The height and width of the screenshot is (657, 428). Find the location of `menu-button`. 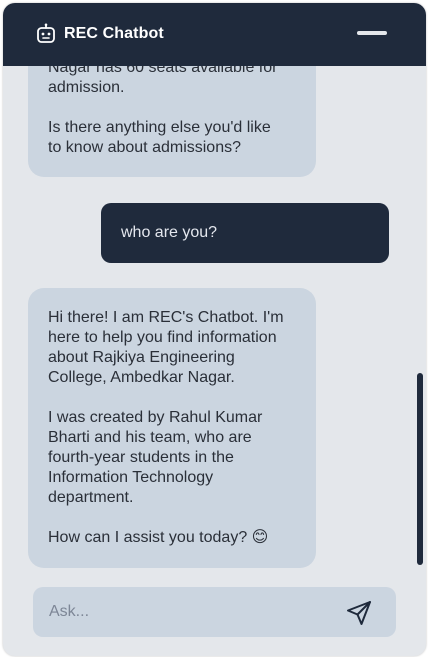

menu-button is located at coordinates (372, 33).